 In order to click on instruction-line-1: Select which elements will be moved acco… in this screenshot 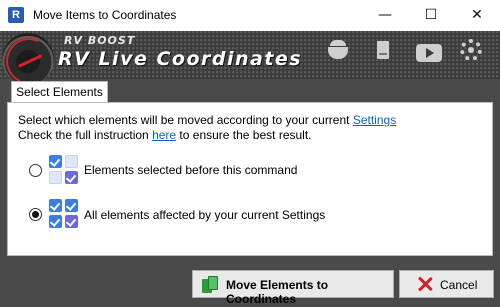, I will do `click(207, 120)`.